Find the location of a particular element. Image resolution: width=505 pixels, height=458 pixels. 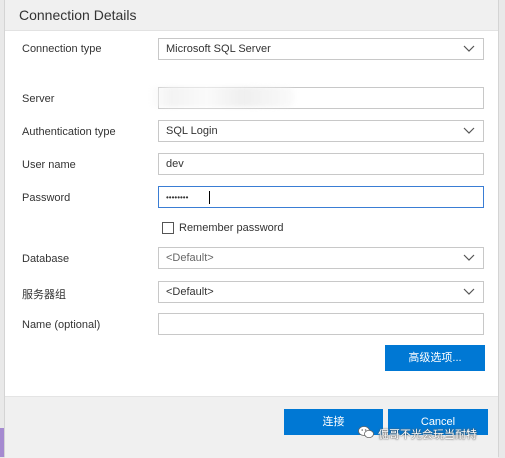

name-optional-label: Name (optional) is located at coordinates (61, 325).